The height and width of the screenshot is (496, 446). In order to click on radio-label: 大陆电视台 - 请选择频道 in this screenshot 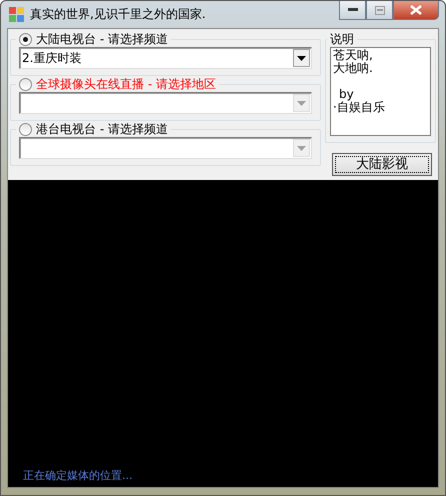, I will do `click(102, 39)`.